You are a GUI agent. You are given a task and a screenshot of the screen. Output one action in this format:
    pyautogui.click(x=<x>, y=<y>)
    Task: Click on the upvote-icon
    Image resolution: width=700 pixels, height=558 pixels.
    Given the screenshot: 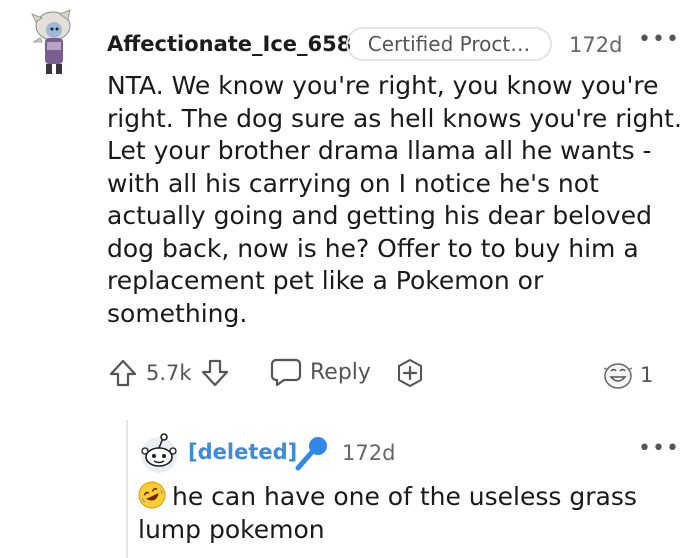 What is the action you would take?
    pyautogui.click(x=123, y=373)
    